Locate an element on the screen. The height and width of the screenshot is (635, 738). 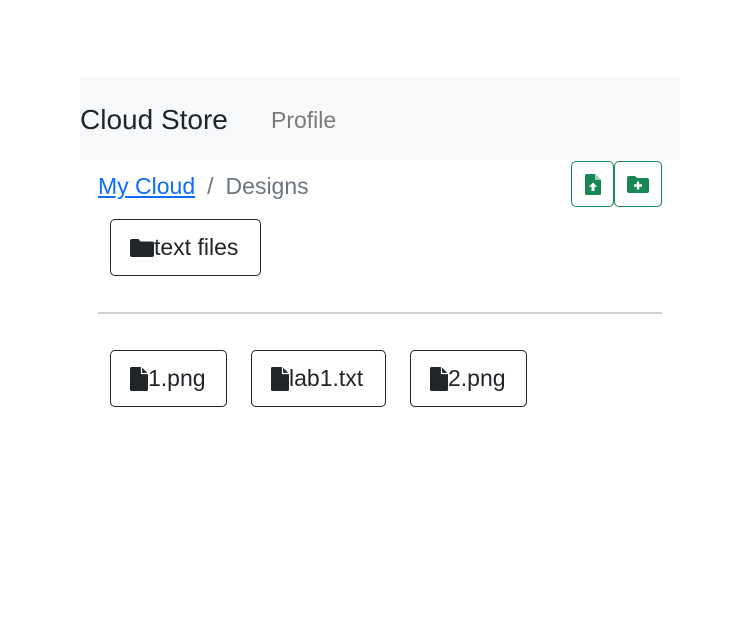
breadcrumb: My Cloud / Designs is located at coordinates (203, 186).